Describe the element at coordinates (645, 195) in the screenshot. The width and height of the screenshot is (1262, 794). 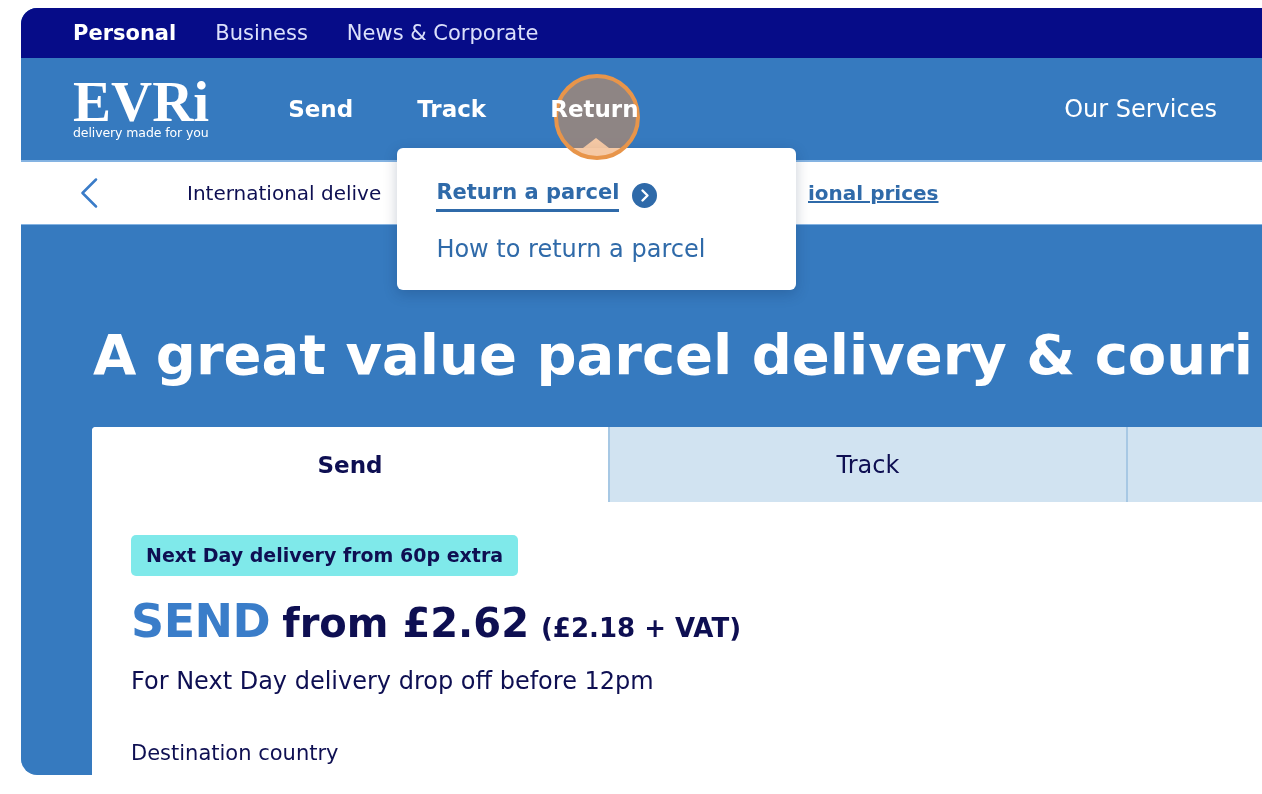
I see `chevron-circle-icon` at that location.